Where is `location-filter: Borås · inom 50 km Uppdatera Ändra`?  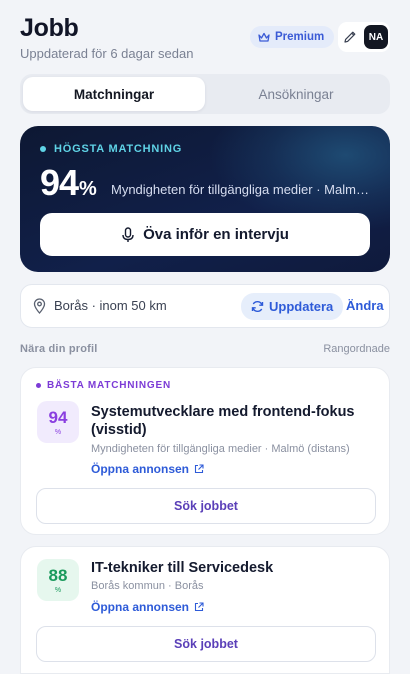
location-filter: Borås · inom 50 km Uppdatera Ändra is located at coordinates (205, 306).